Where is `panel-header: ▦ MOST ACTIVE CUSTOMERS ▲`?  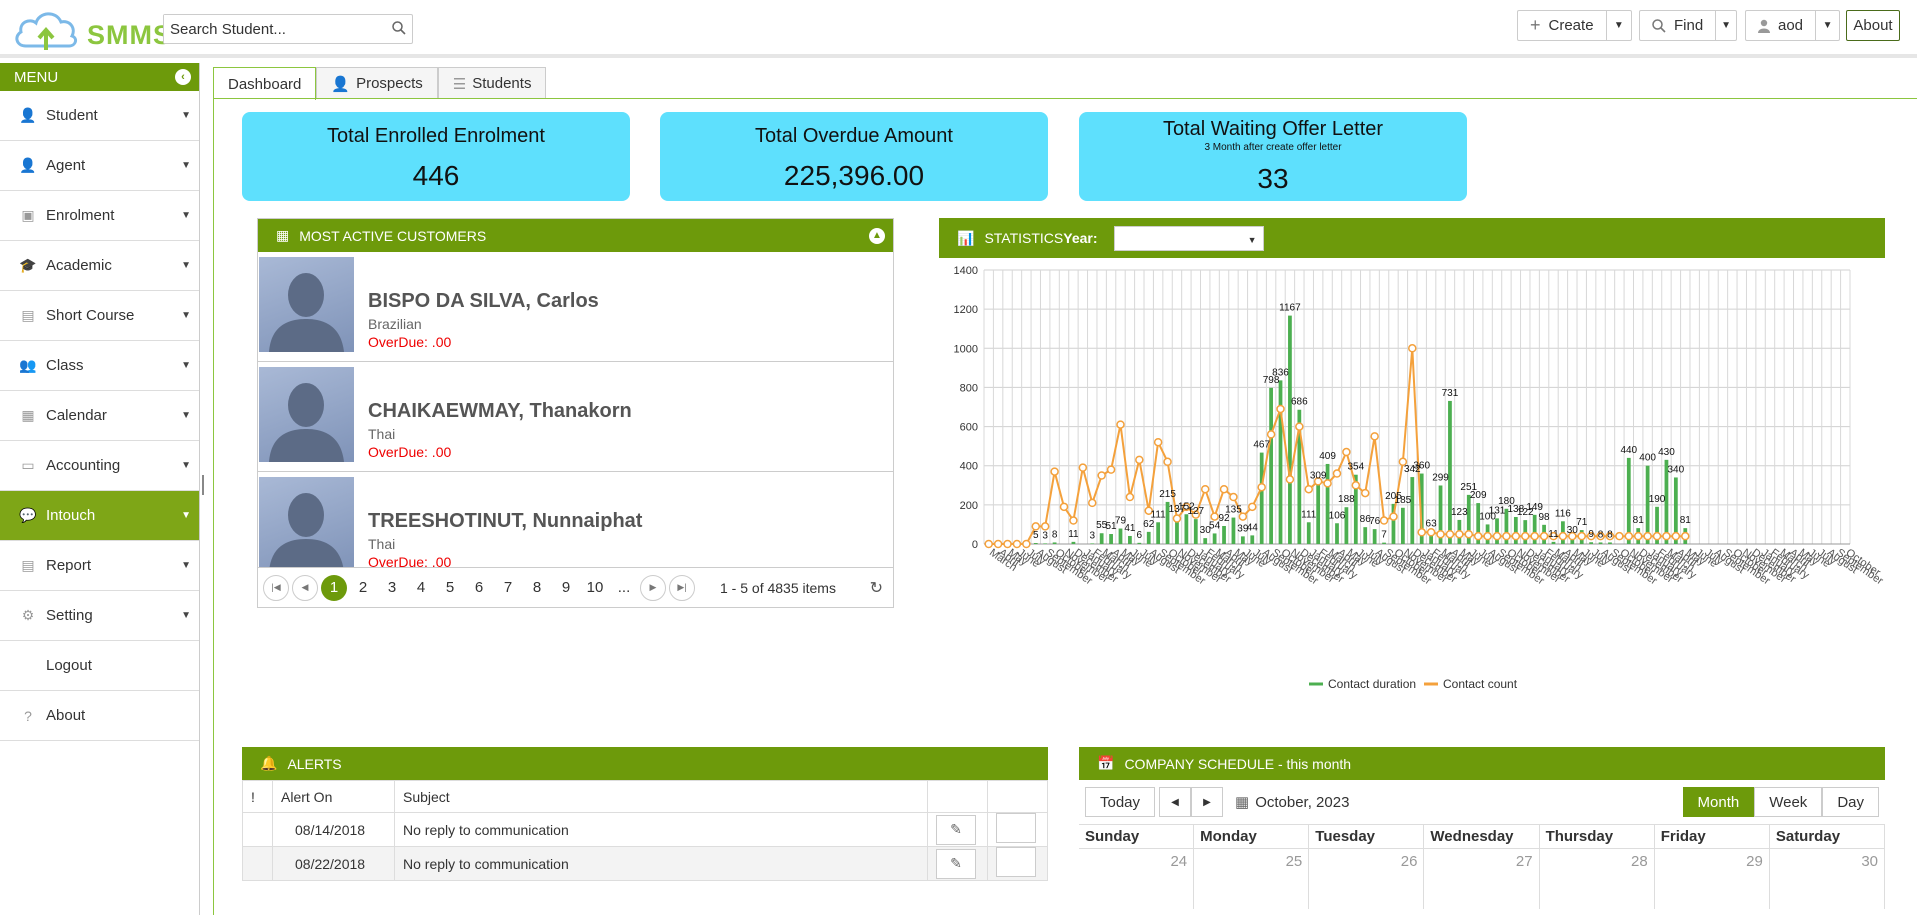
panel-header: ▦ MOST ACTIVE CUSTOMERS ▲ is located at coordinates (575, 235).